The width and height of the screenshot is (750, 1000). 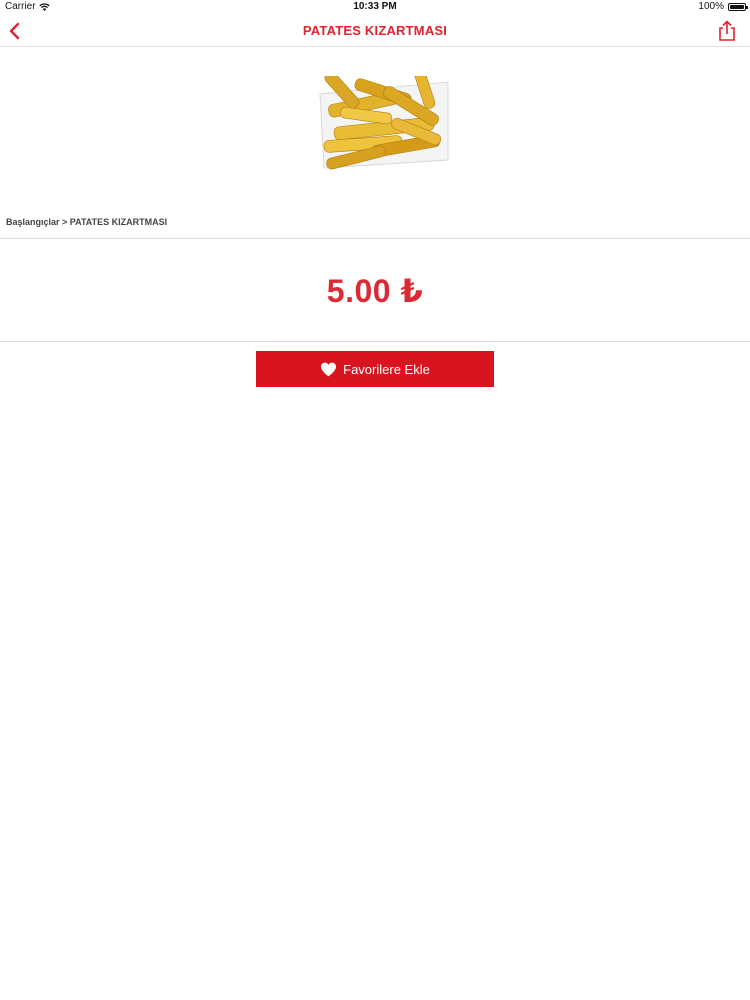 What do you see at coordinates (375, 291) in the screenshot?
I see `product-price: 5.00 ₺` at bounding box center [375, 291].